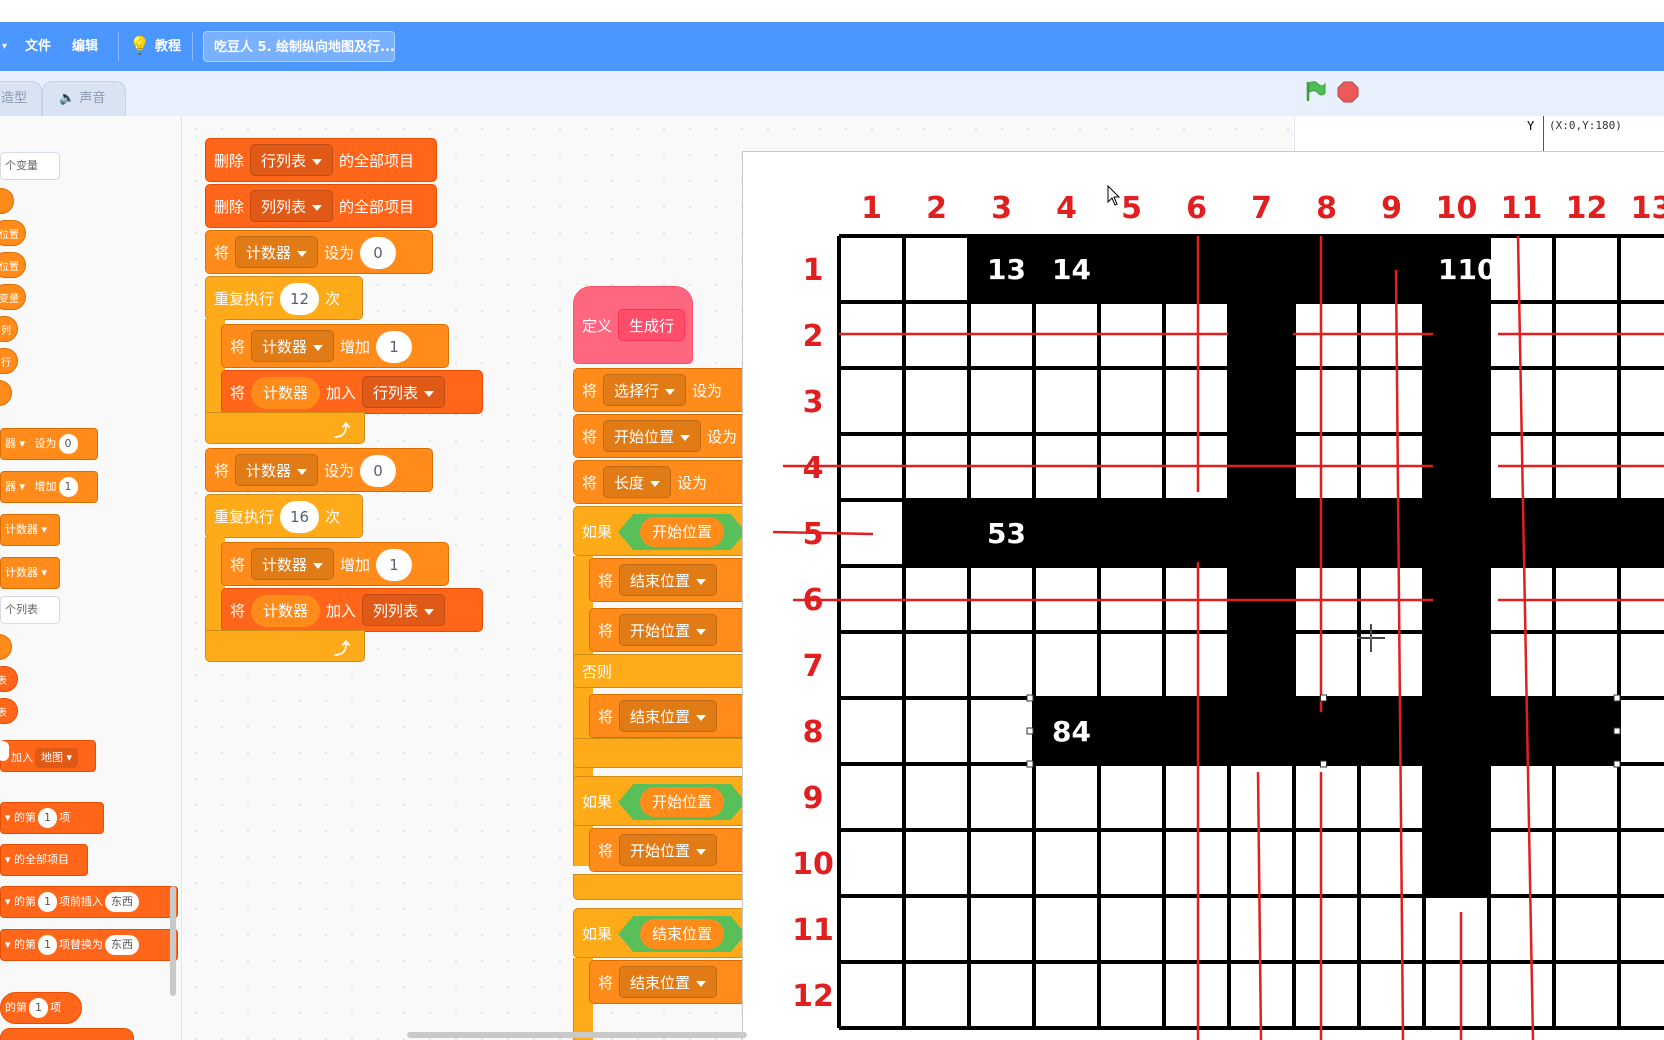 The width and height of the screenshot is (1664, 1040). I want to click on palette-replace-index: 1, so click(48, 945).